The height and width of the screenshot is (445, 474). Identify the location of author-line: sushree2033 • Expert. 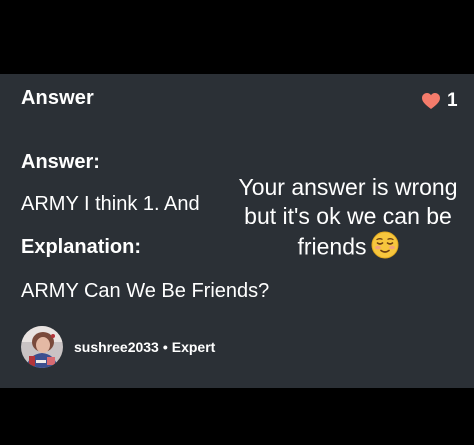
(144, 347).